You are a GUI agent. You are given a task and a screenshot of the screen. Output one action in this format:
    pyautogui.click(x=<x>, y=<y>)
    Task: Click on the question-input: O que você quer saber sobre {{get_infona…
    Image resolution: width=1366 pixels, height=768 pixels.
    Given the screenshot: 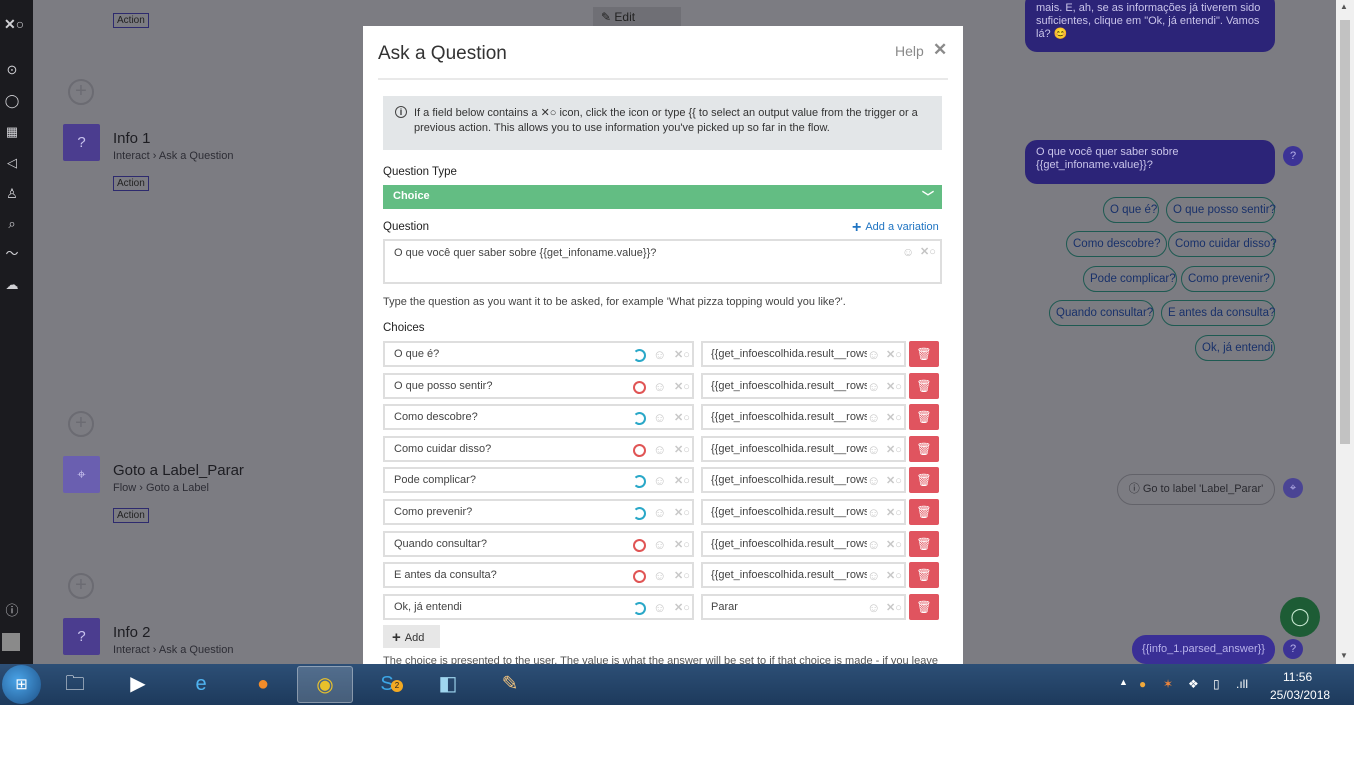 What is the action you would take?
    pyautogui.click(x=662, y=261)
    